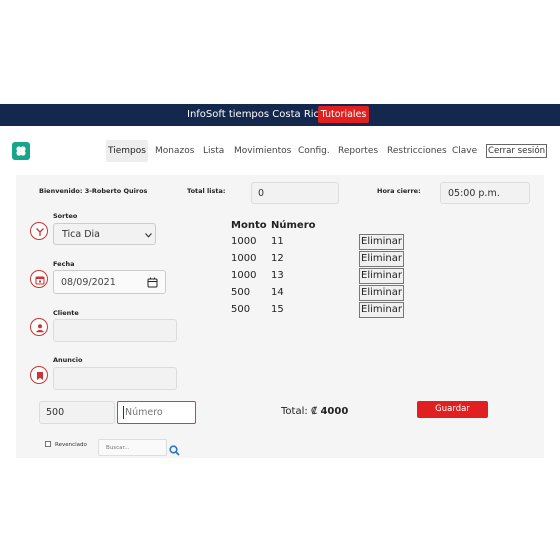 This screenshot has width=560, height=560. I want to click on nav-lista: Lista, so click(213, 151).